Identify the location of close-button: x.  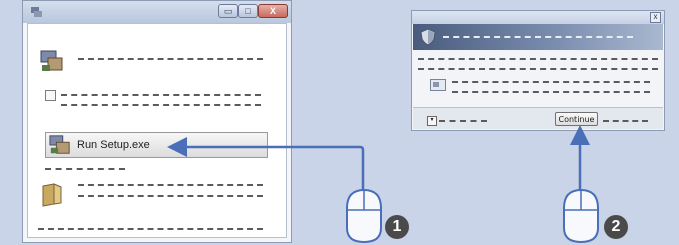
(655, 17).